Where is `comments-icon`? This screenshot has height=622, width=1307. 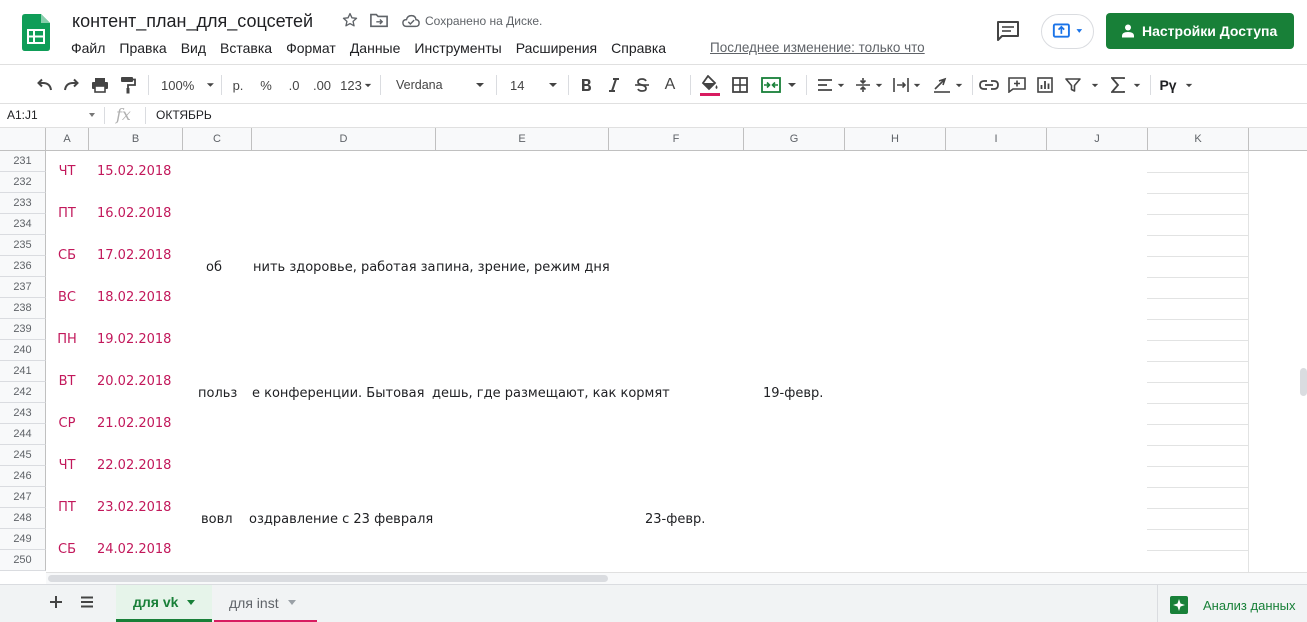 comments-icon is located at coordinates (1008, 31).